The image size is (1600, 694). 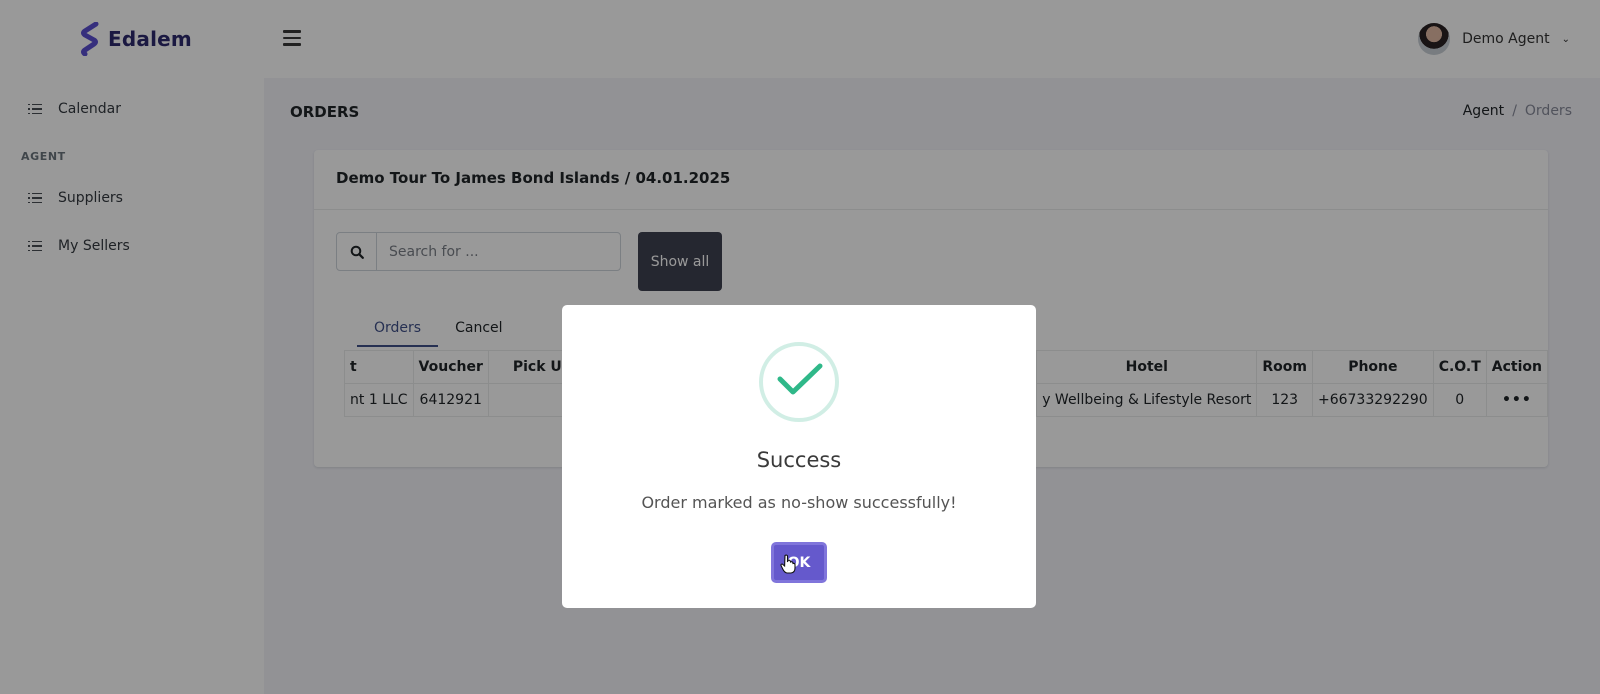 What do you see at coordinates (799, 502) in the screenshot?
I see `dialog-message: Order marked as no-show successfully!` at bounding box center [799, 502].